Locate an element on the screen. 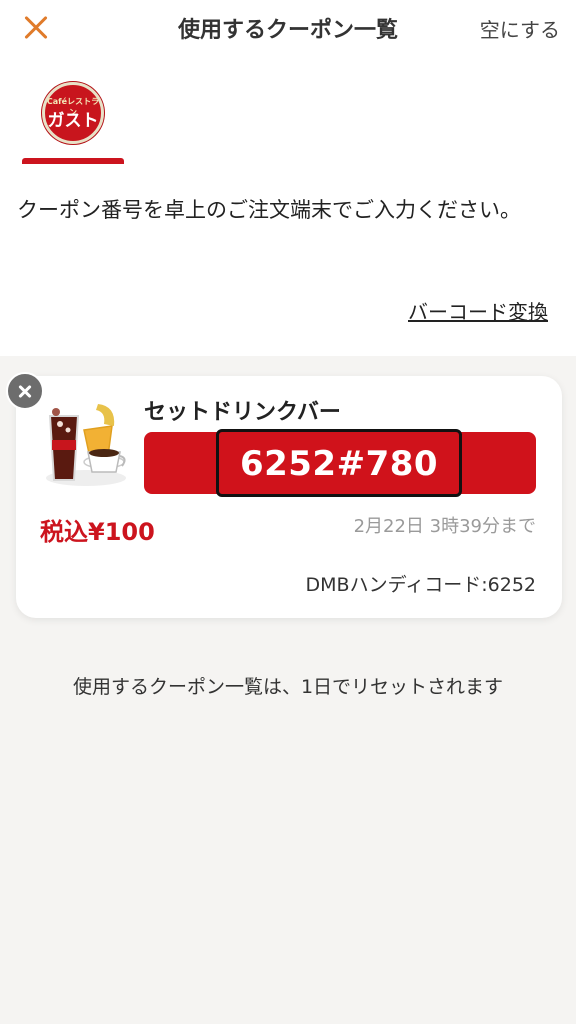 The width and height of the screenshot is (576, 1024). clear-button: 空にする is located at coordinates (520, 28).